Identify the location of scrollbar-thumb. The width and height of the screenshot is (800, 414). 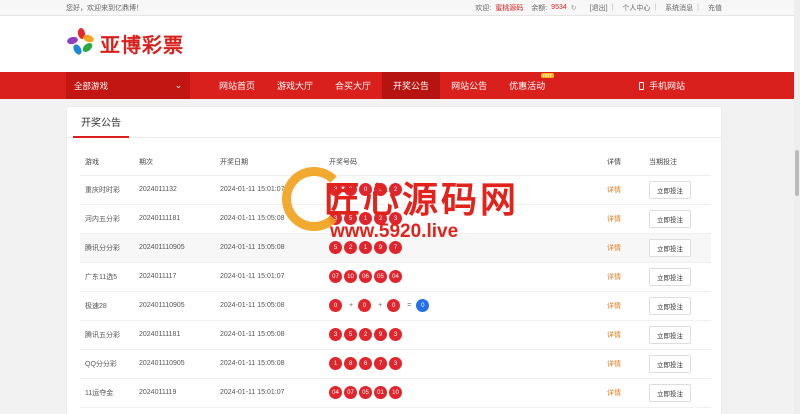
(797, 173).